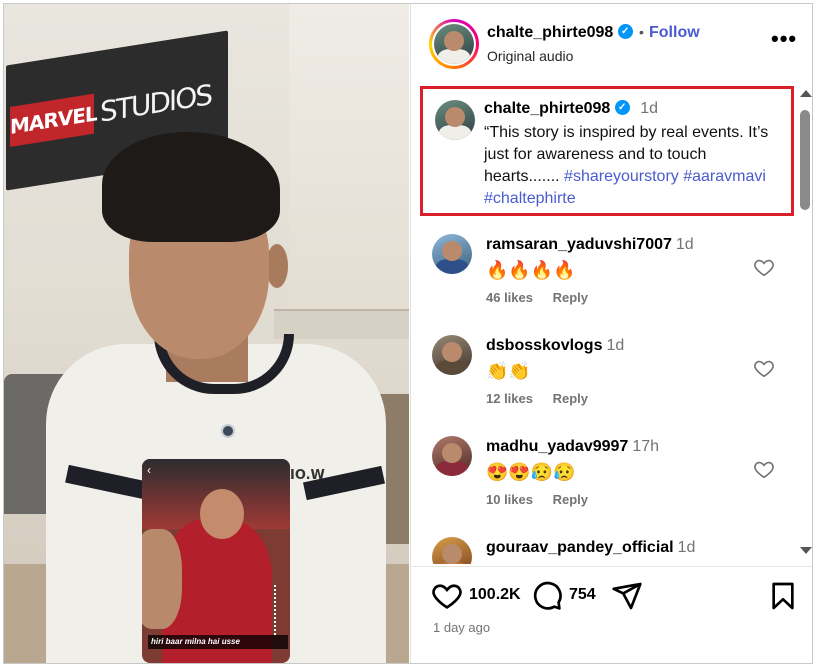 This screenshot has width=816, height=667. Describe the element at coordinates (545, 398) in the screenshot. I see `comment-meta: 12 likes Reply` at that location.